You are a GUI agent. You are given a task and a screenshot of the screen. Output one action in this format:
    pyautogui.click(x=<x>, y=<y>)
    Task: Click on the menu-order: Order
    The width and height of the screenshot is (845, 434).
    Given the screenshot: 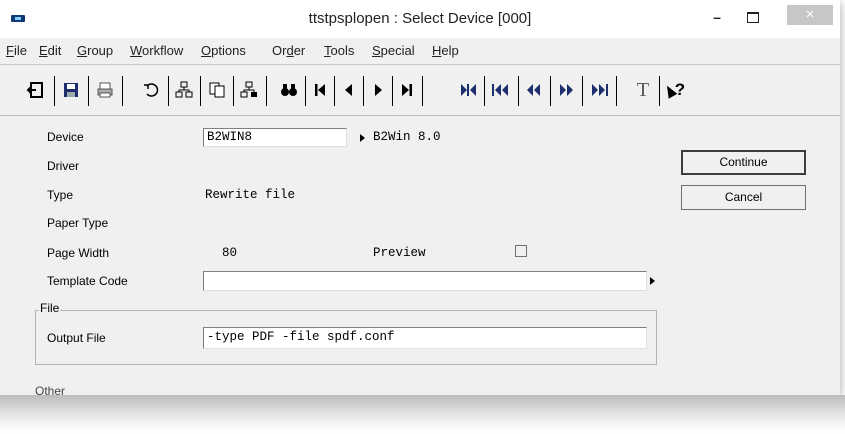 What is the action you would take?
    pyautogui.click(x=288, y=50)
    